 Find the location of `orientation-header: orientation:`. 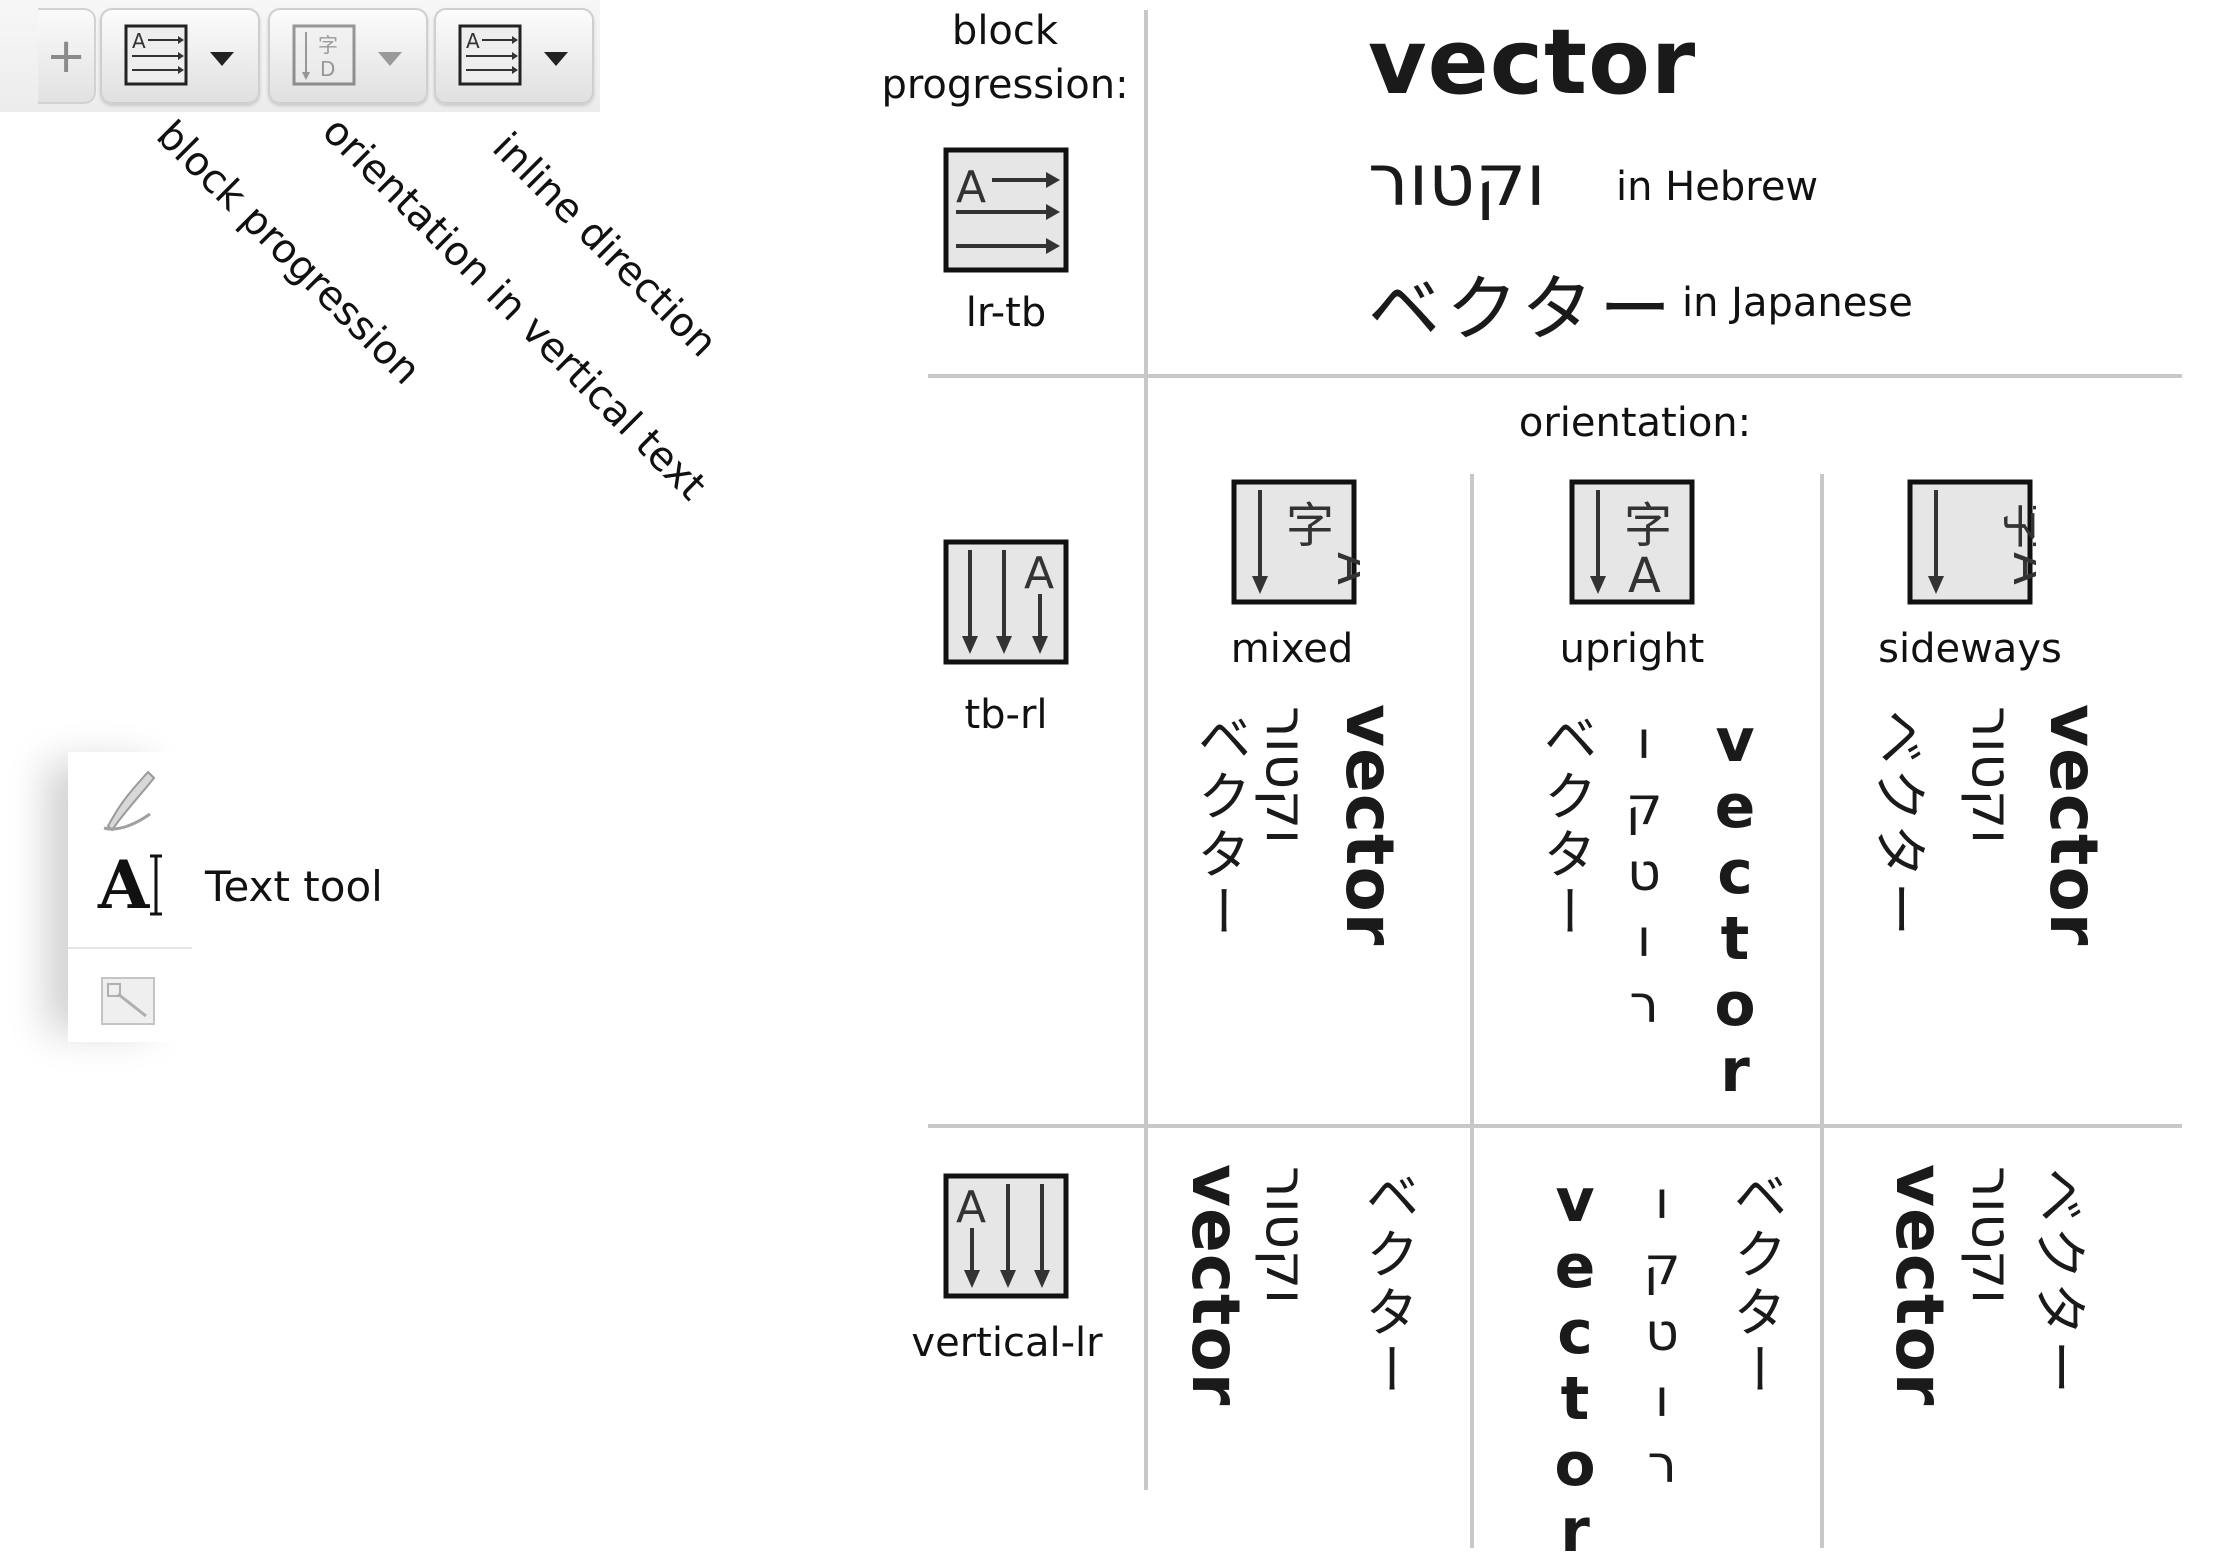

orientation-header: orientation: is located at coordinates (1635, 423).